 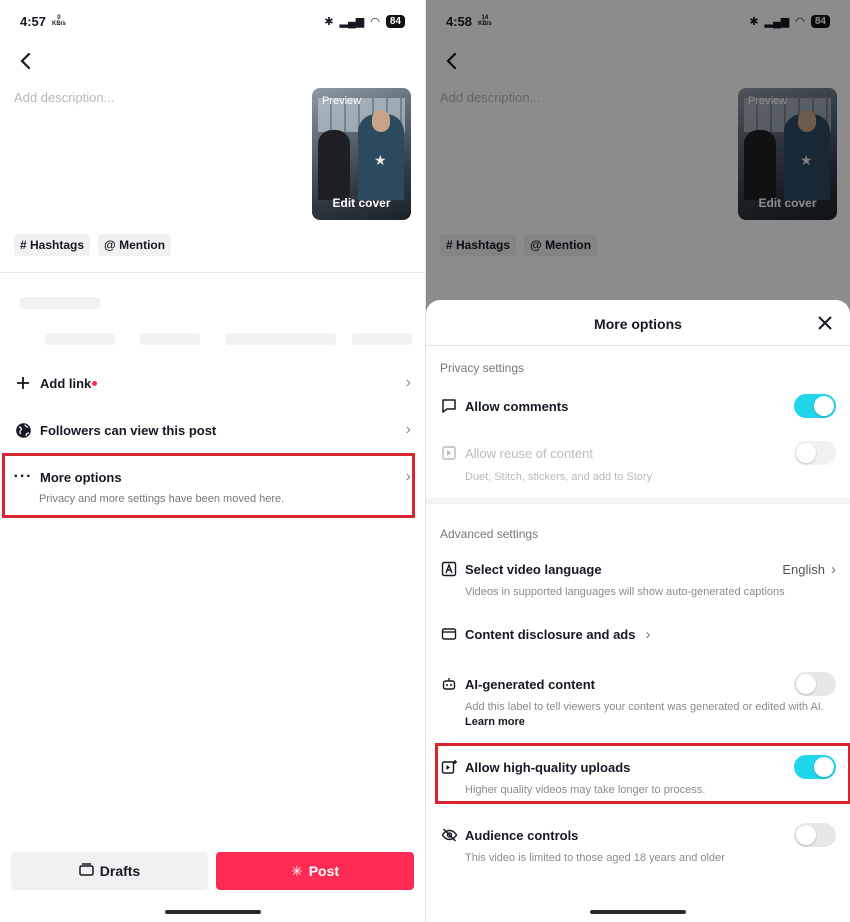 What do you see at coordinates (495, 722) in the screenshot?
I see `learn-more-link: Learn more` at bounding box center [495, 722].